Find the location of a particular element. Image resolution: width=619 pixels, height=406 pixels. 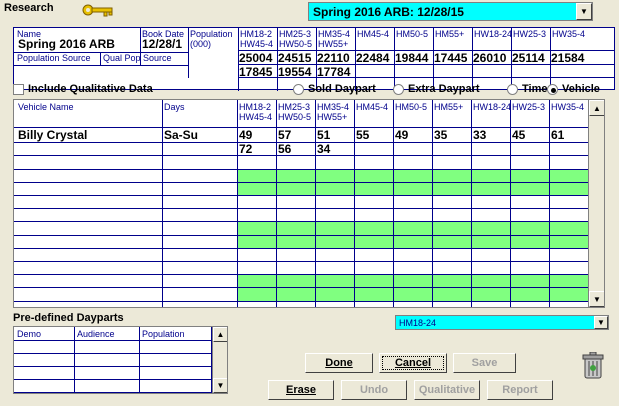

demo-header: HM50-5 is located at coordinates (412, 34).